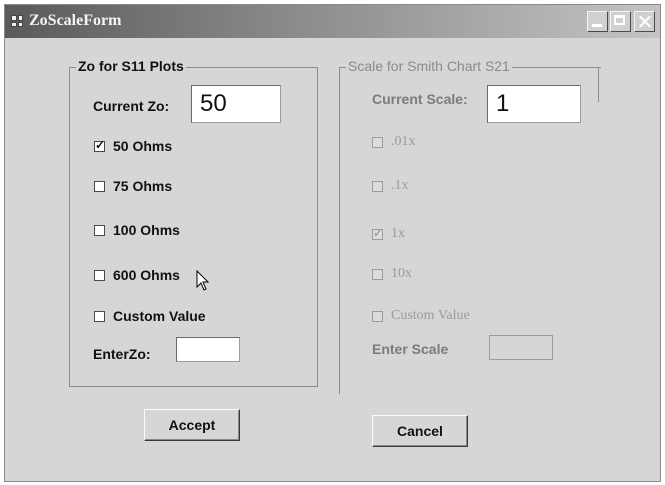 The image size is (665, 485). I want to click on accept-button: Accept, so click(192, 425).